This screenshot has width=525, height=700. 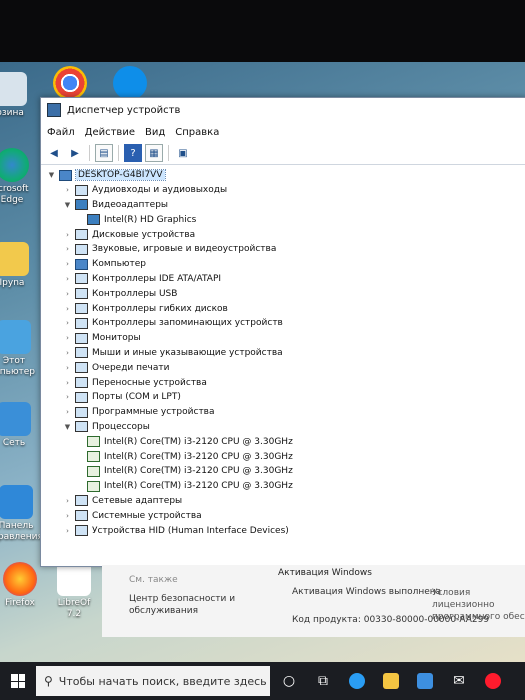 I want to click on disk-drive-icon, so click(x=81, y=235).